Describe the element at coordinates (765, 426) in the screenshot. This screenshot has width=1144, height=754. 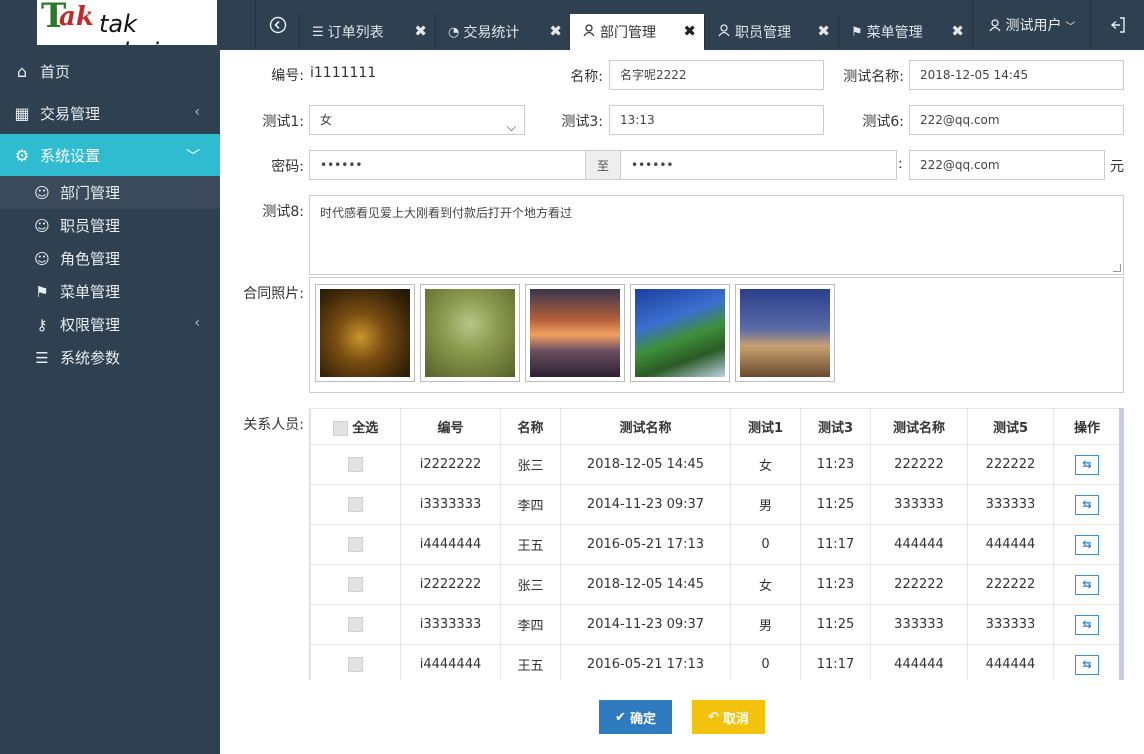
I see `column-header: 测试1` at that location.